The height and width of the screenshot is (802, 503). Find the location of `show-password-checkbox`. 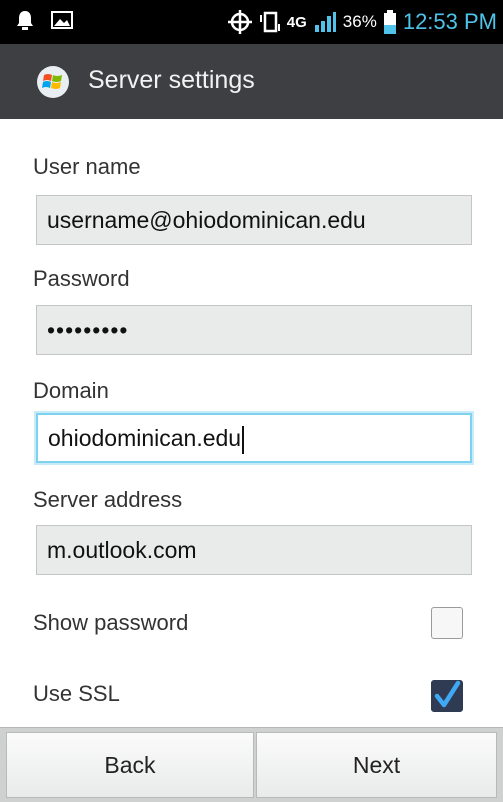

show-password-checkbox is located at coordinates (447, 623).